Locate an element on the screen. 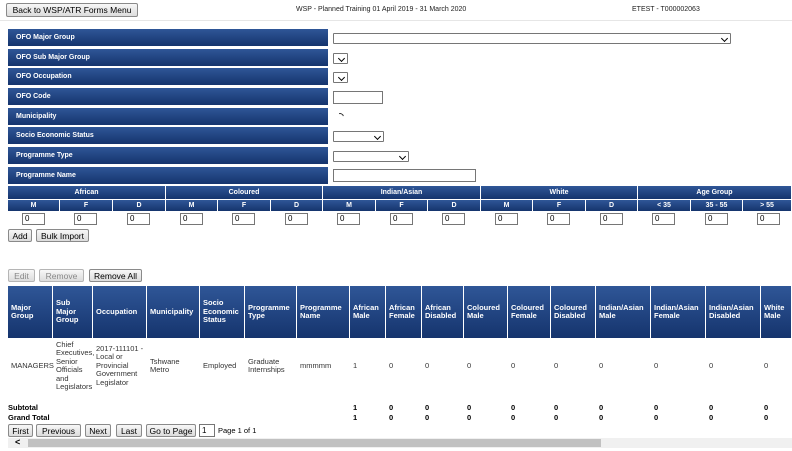 This screenshot has width=792, height=451. ofo-occupation-select is located at coordinates (340, 77).